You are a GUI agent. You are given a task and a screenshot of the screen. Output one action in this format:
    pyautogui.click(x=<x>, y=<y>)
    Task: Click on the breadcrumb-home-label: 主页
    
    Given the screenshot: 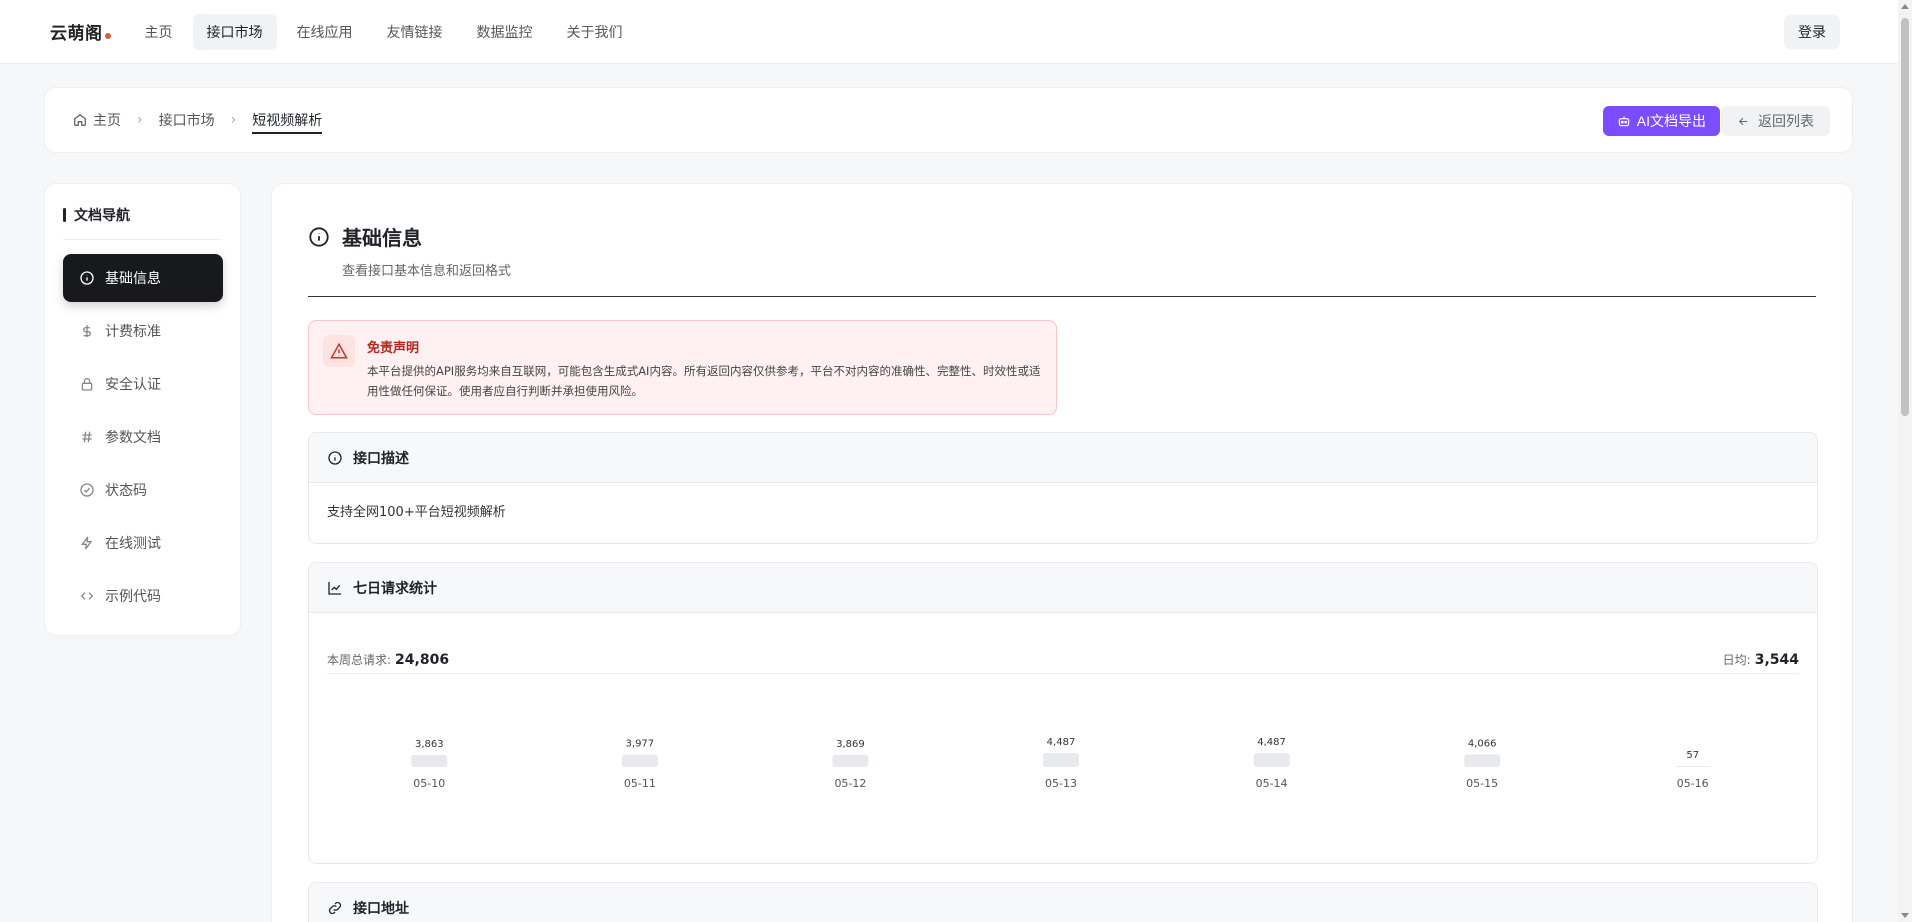 What is the action you would take?
    pyautogui.click(x=107, y=121)
    